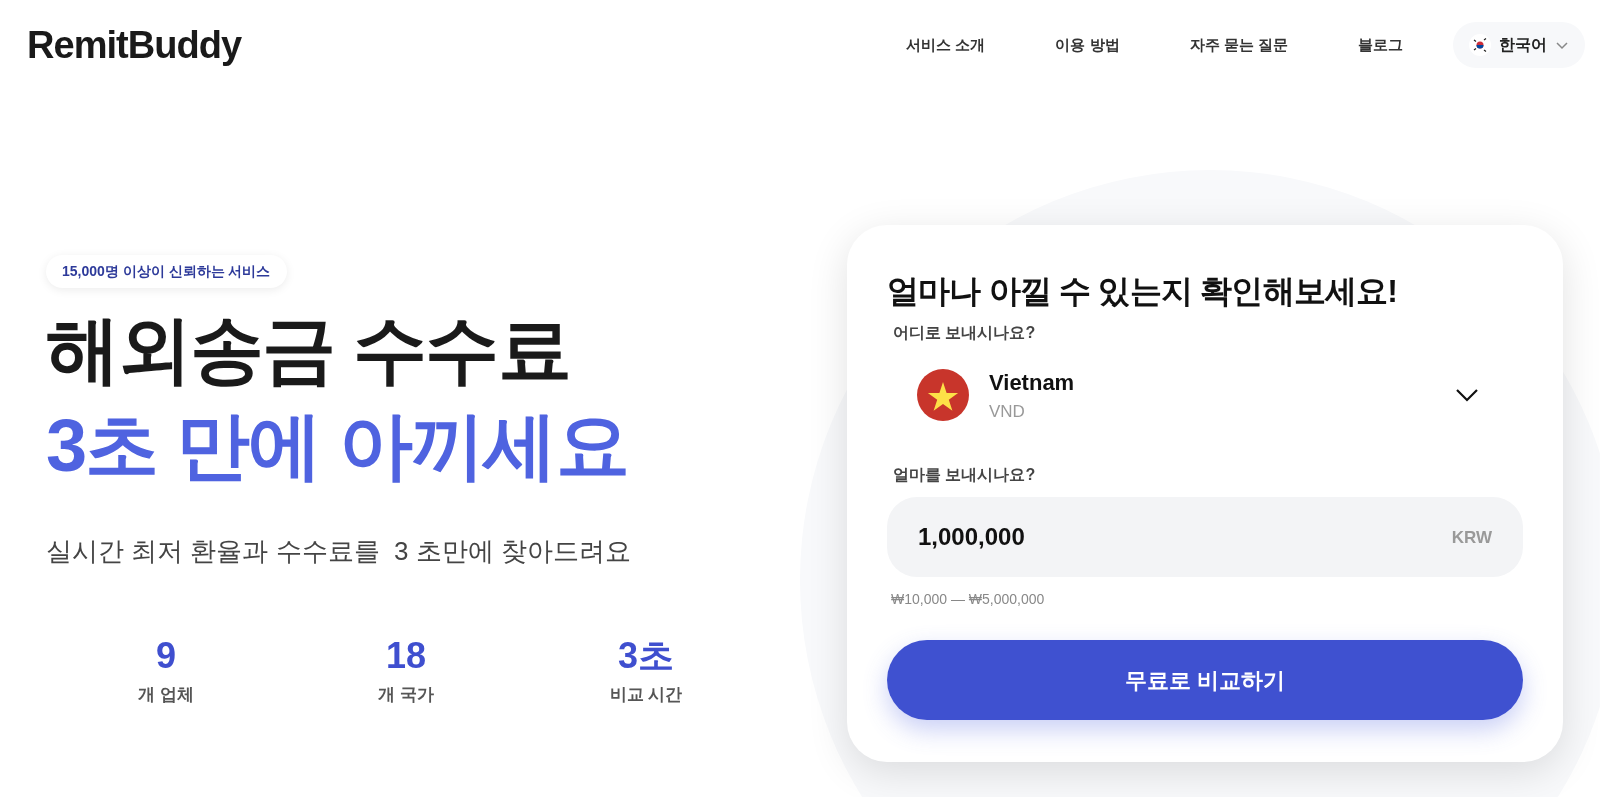 Image resolution: width=1600 pixels, height=797 pixels. Describe the element at coordinates (1471, 538) in the screenshot. I see `currency-code: KRW` at that location.